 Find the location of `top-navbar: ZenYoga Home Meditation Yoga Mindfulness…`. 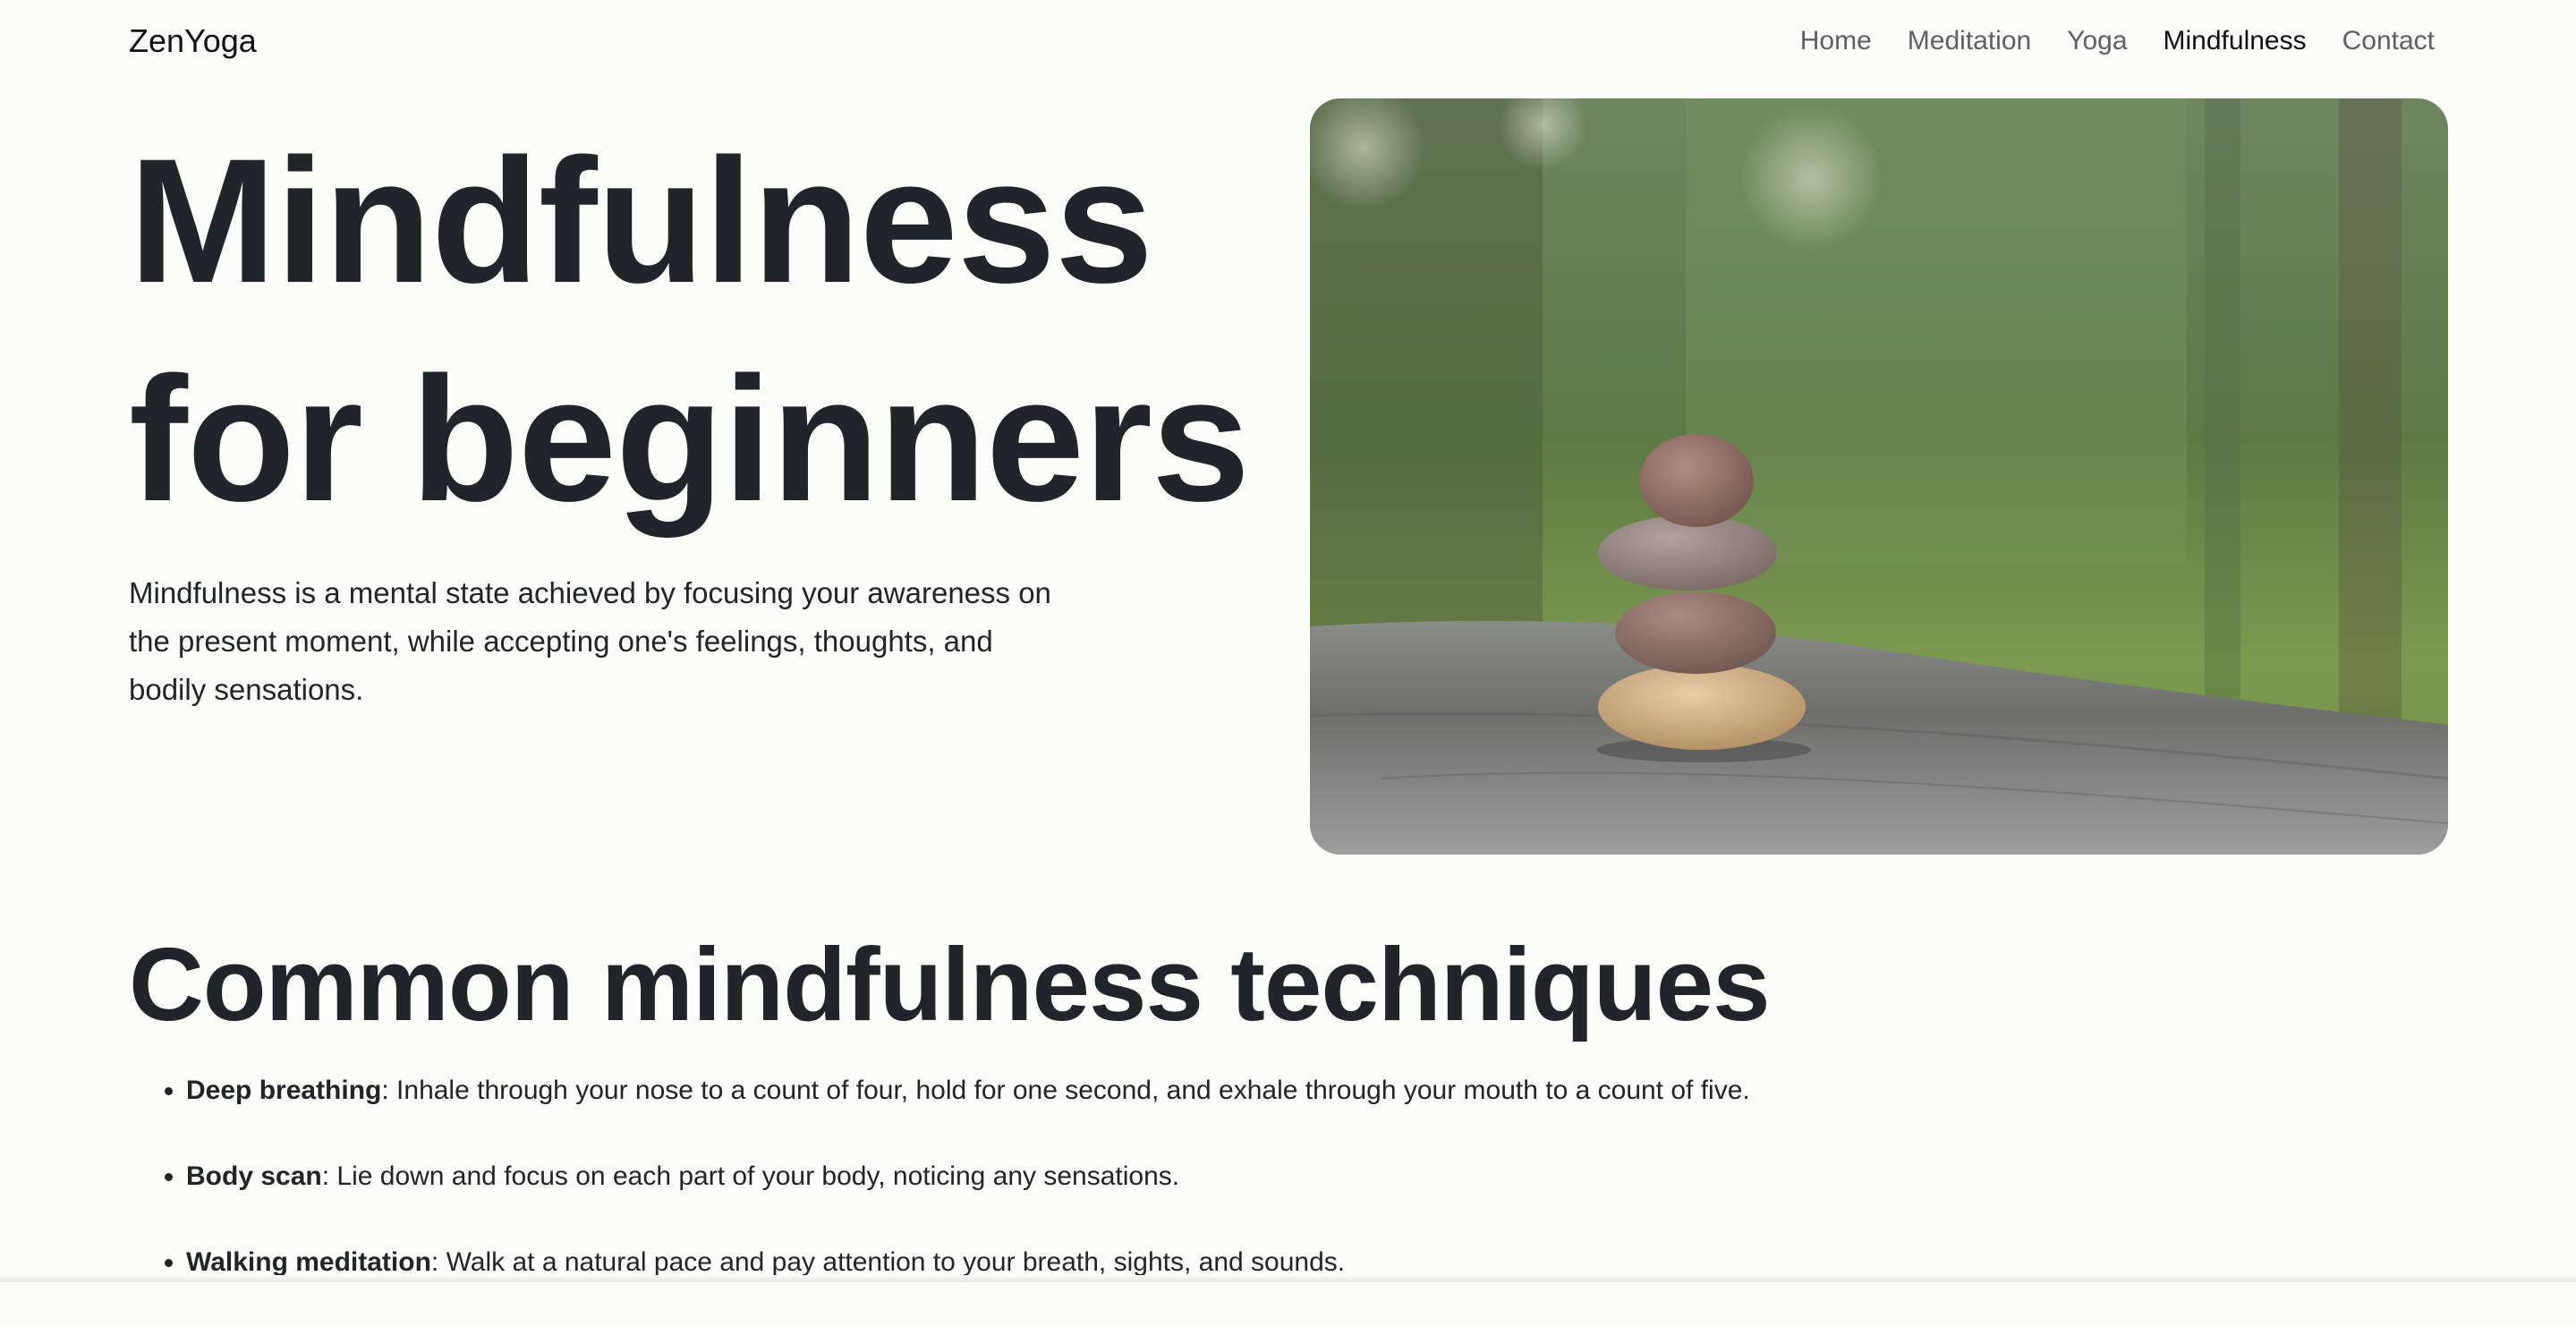

top-navbar: ZenYoga Home Meditation Yoga Mindfulness… is located at coordinates (1288, 41).